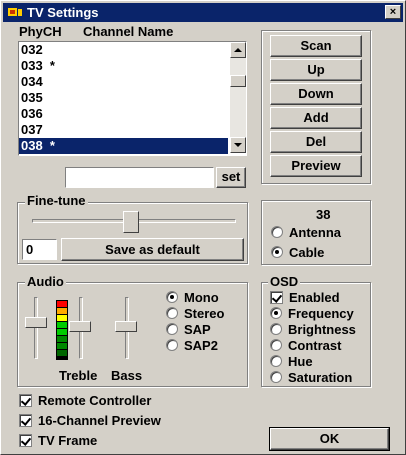  I want to click on 16-channel-preview-checkbox: 16-Channel Preview, so click(90, 420).